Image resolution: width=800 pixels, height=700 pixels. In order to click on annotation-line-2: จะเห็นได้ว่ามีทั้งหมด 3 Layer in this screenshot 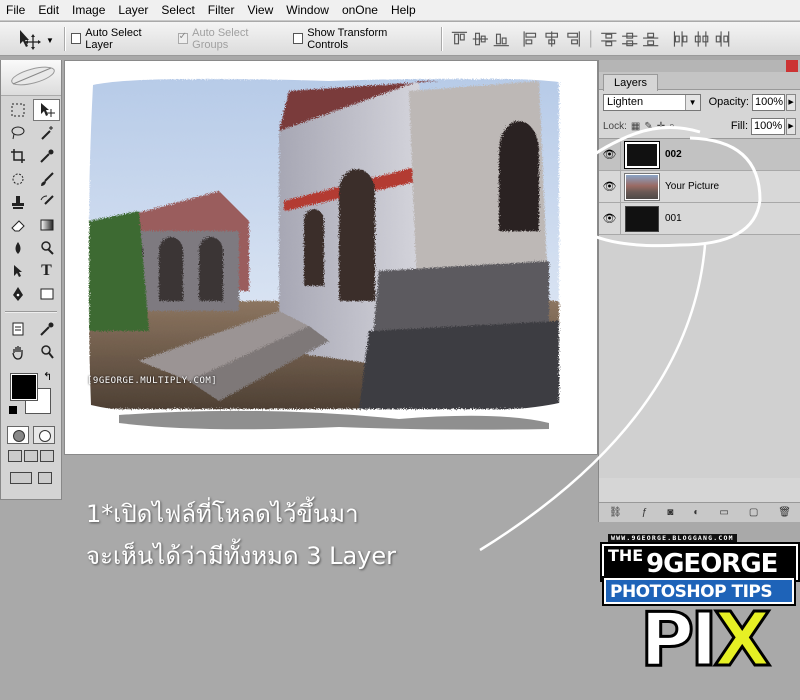, I will do `click(241, 556)`.